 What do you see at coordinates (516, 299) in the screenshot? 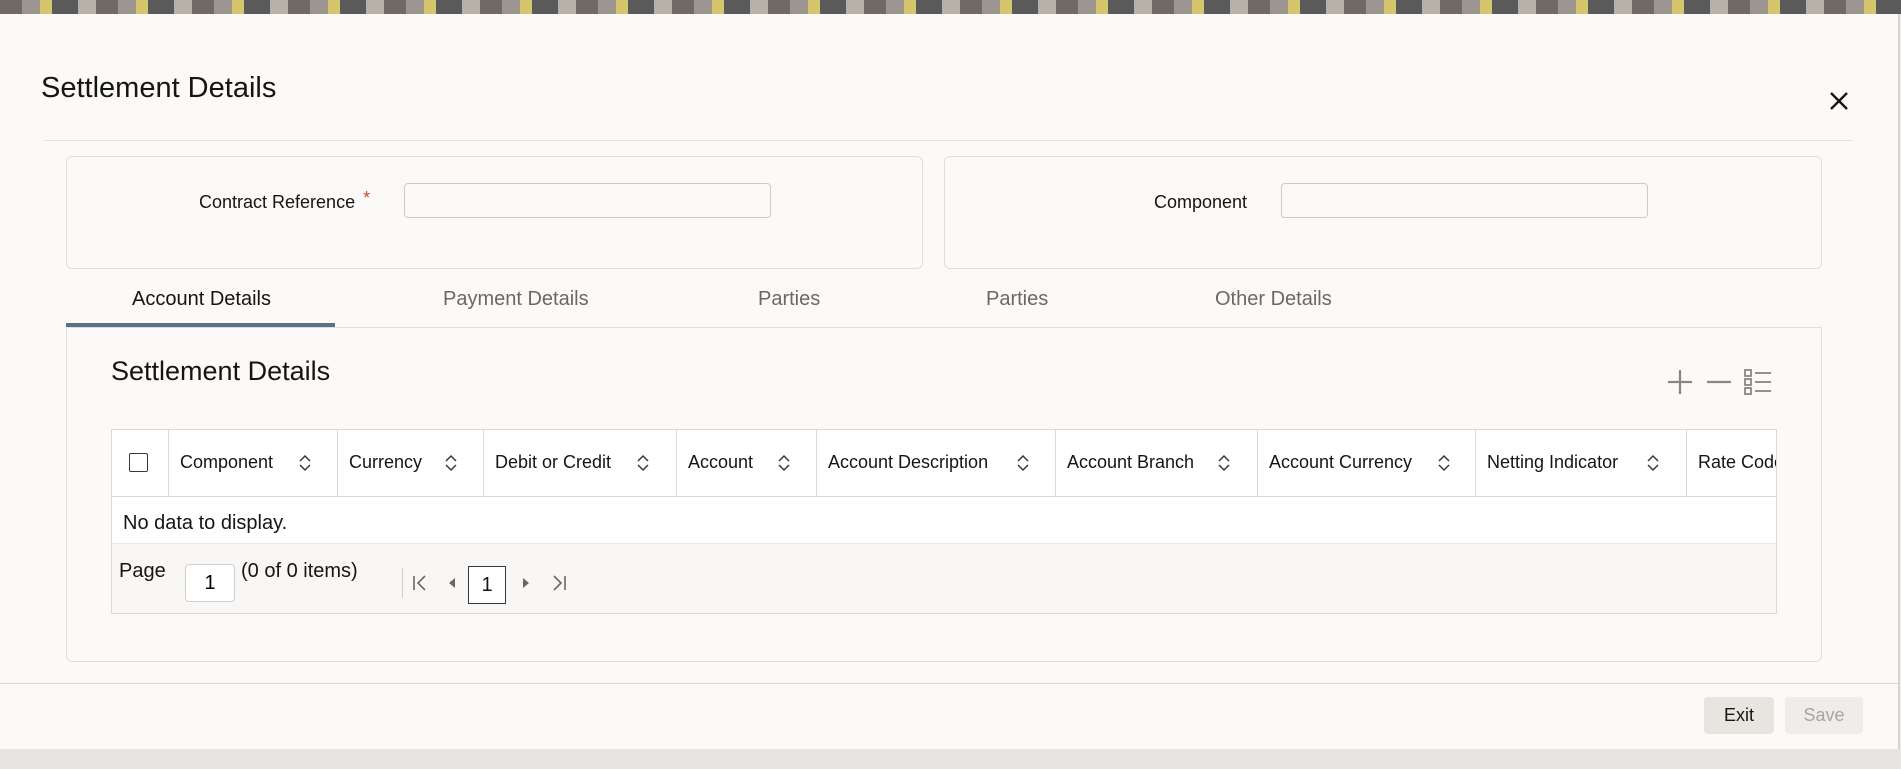
I see `tab-payment-details: Payment Details` at bounding box center [516, 299].